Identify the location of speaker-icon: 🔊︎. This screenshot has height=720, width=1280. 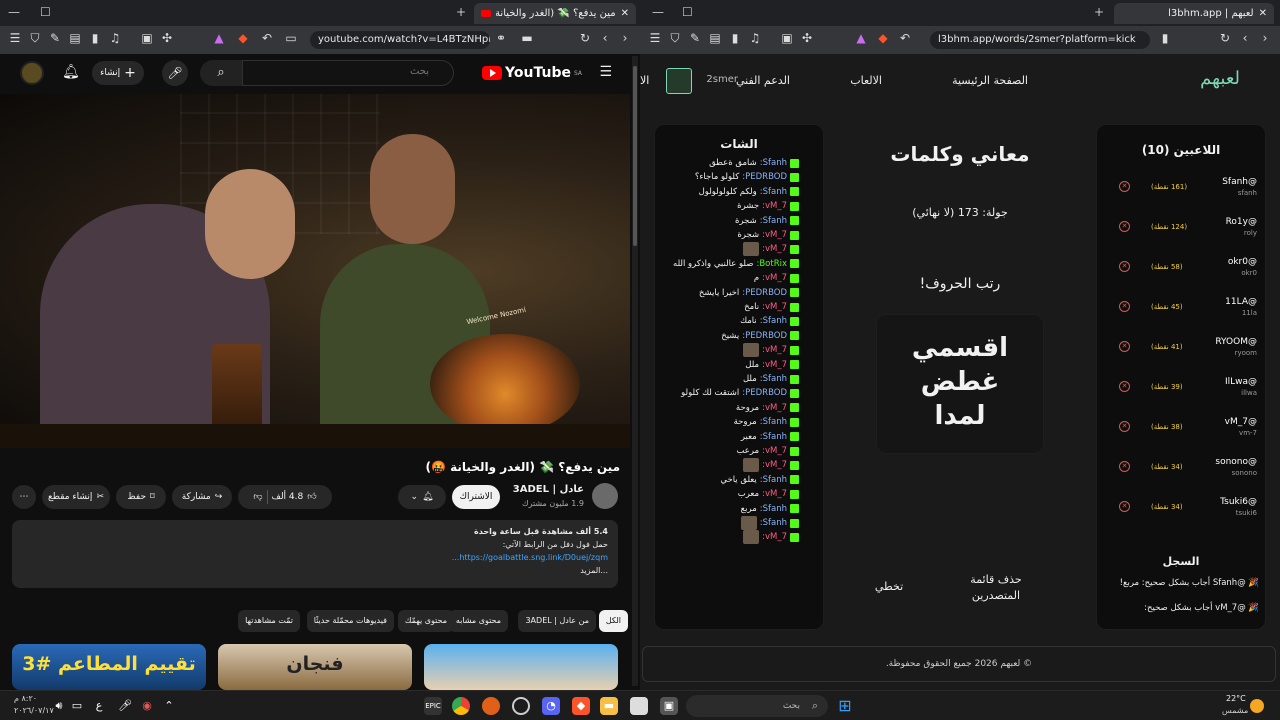
(59, 706).